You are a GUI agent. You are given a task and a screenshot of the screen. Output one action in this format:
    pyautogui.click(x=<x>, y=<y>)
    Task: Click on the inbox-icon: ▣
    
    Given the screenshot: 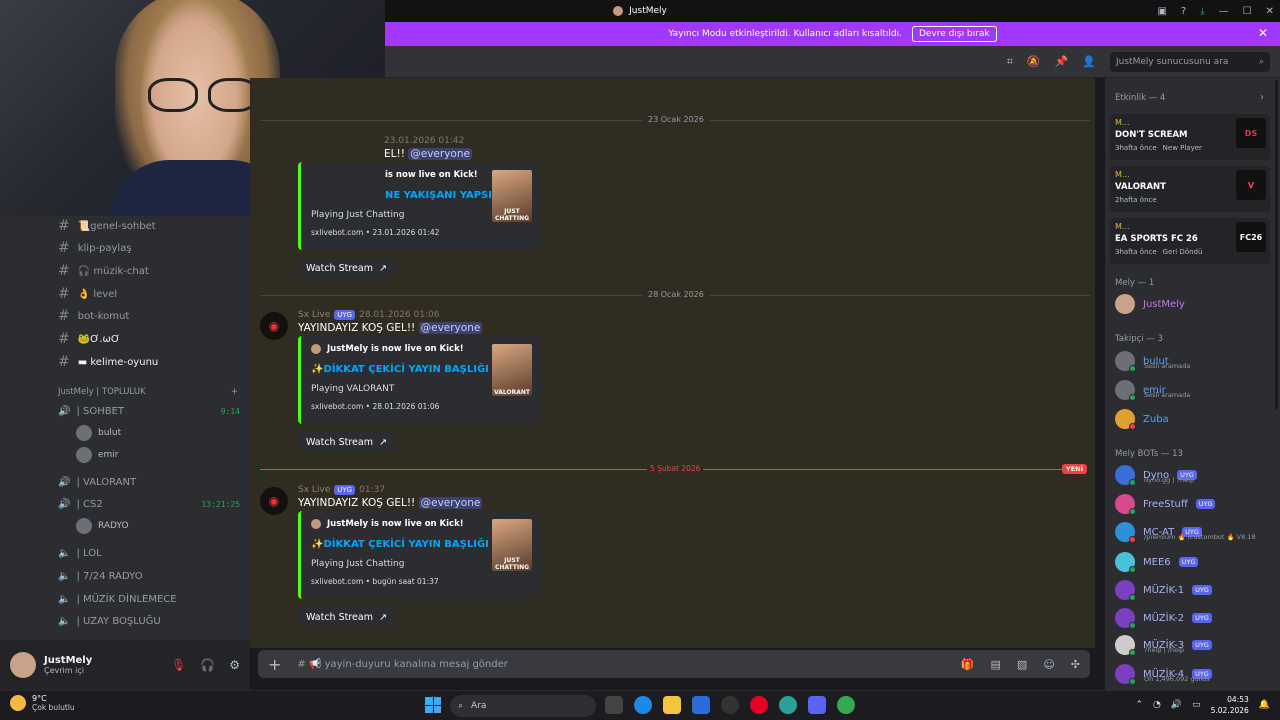 What is the action you would take?
    pyautogui.click(x=1161, y=11)
    